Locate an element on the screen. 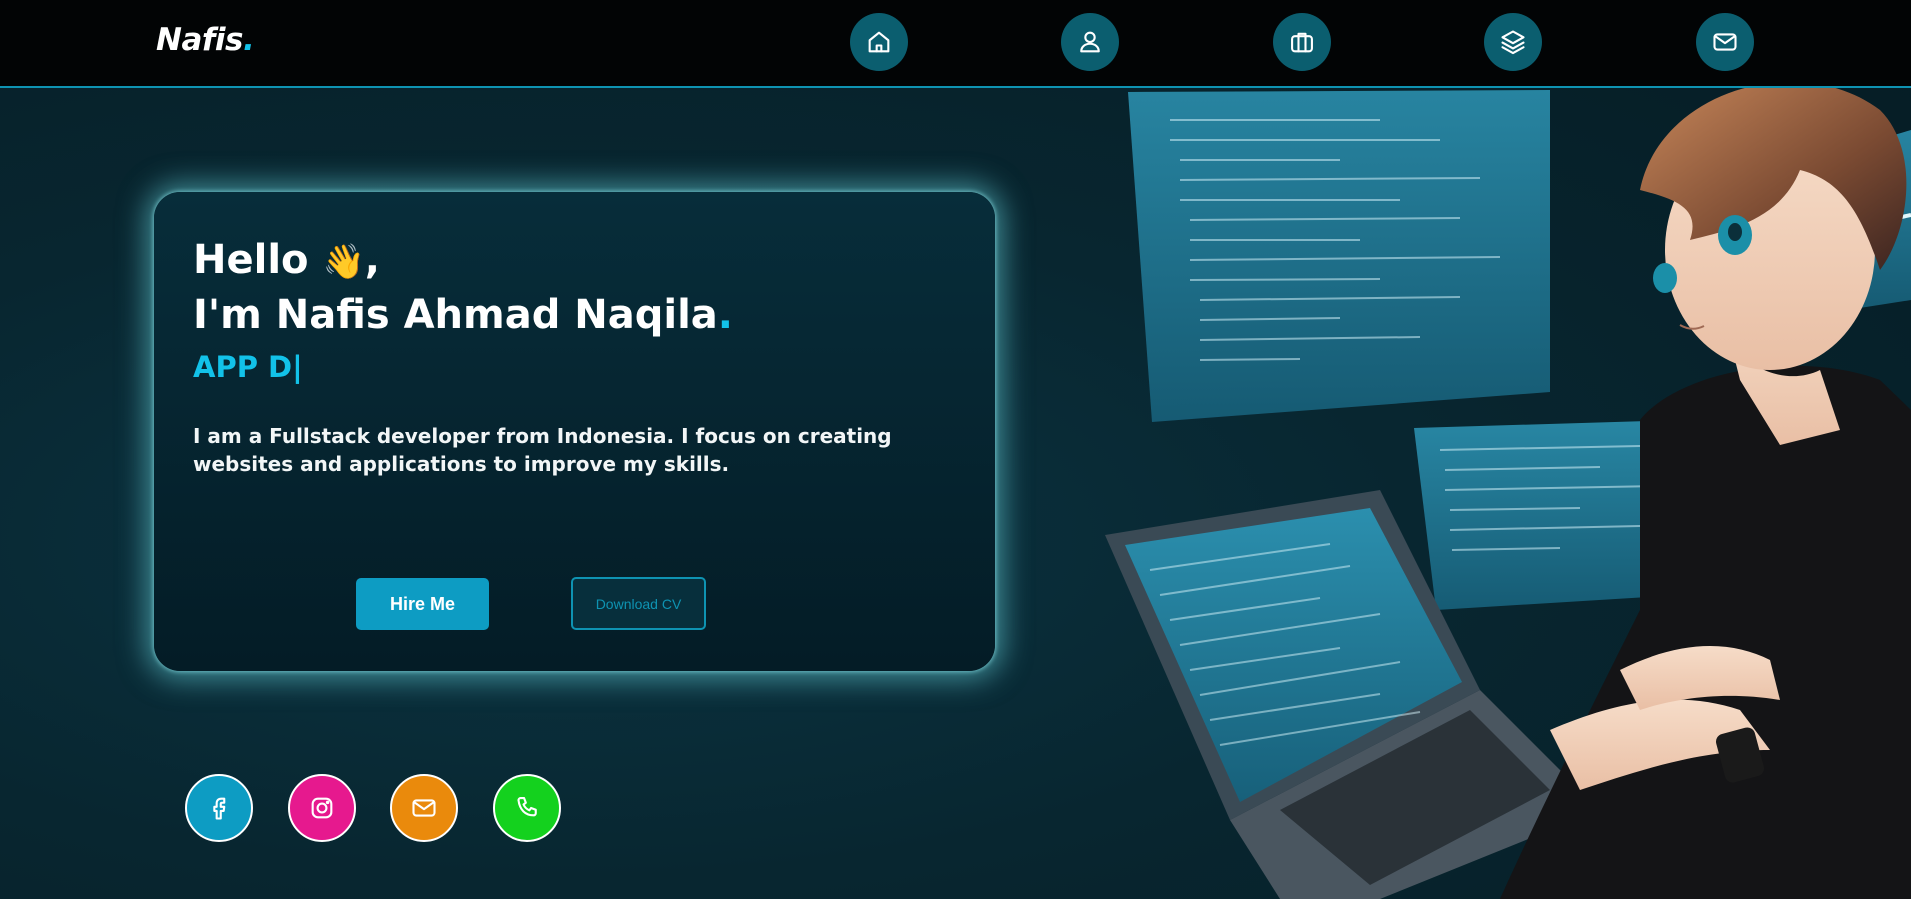 The image size is (1911, 899). top-navbar: Nafis. is located at coordinates (955, 44).